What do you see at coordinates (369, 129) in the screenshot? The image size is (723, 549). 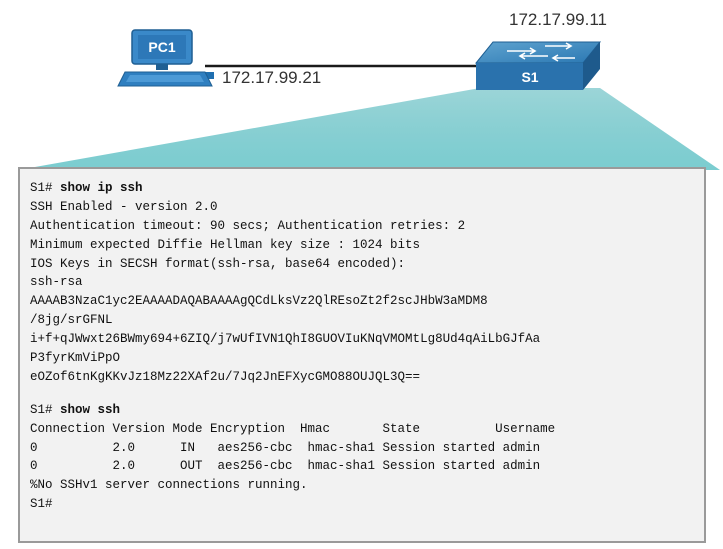 I see `zoom-beam` at bounding box center [369, 129].